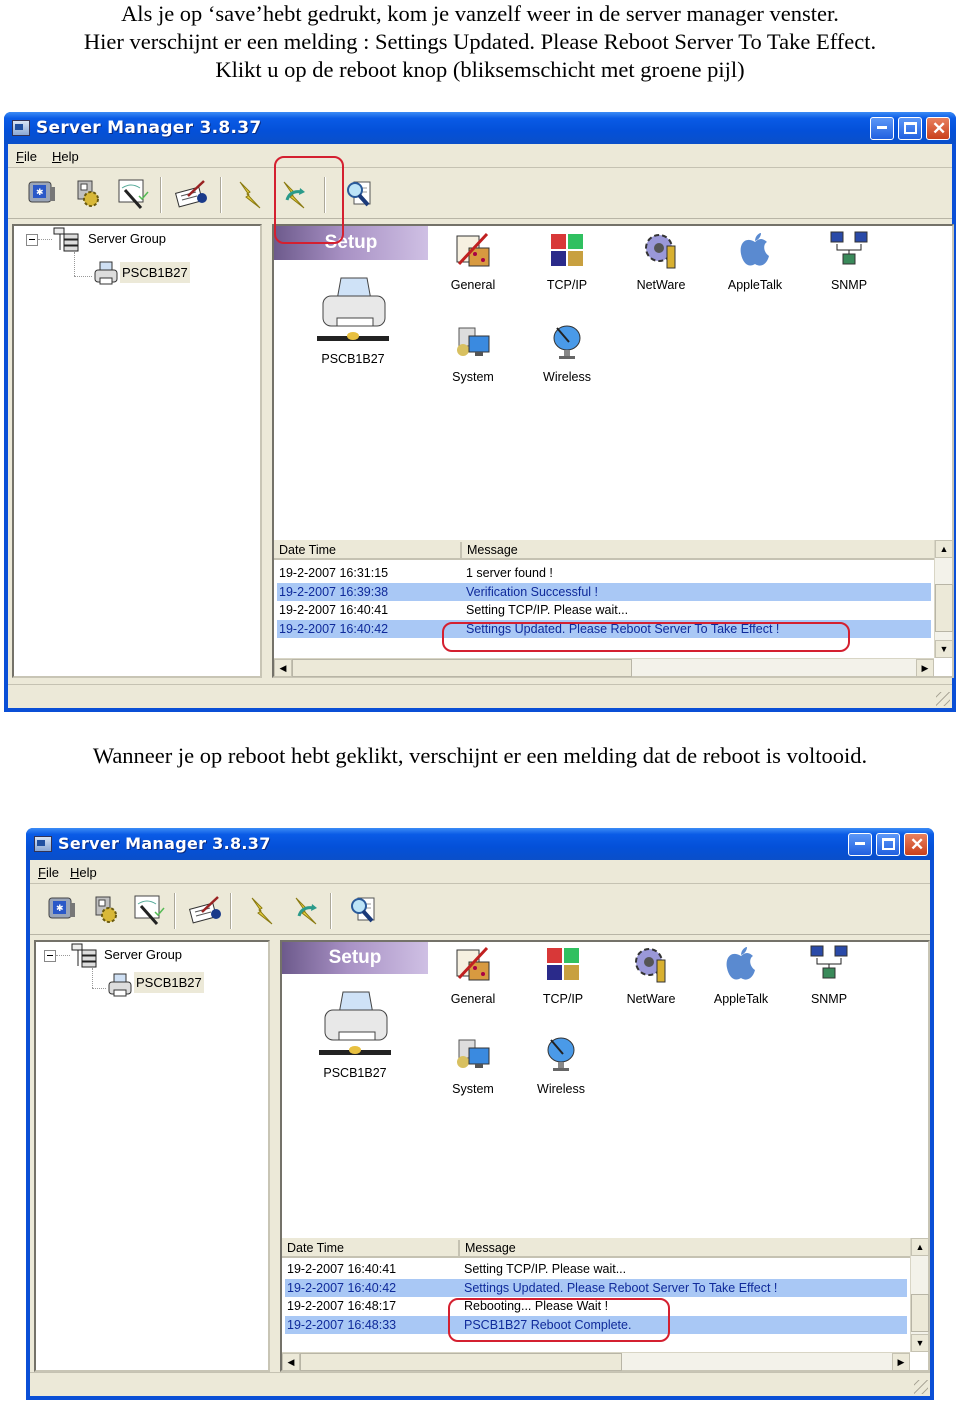 The width and height of the screenshot is (960, 1407). What do you see at coordinates (473, 249) in the screenshot?
I see `general-settings-icon` at bounding box center [473, 249].